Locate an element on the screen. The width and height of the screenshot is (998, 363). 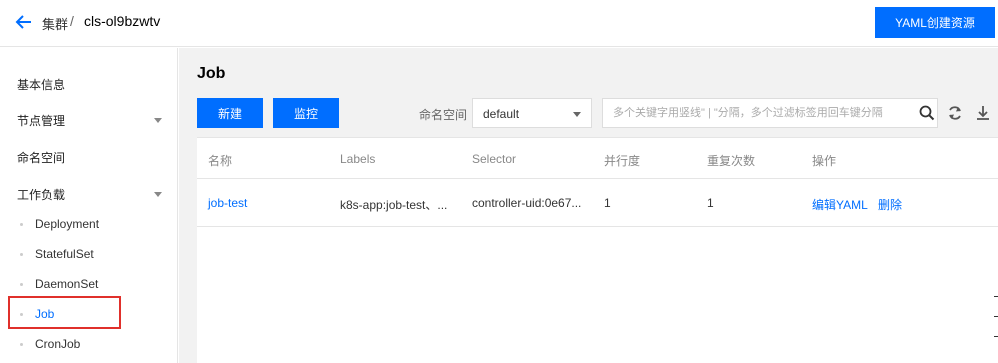
delete-link: 删除 is located at coordinates (890, 204).